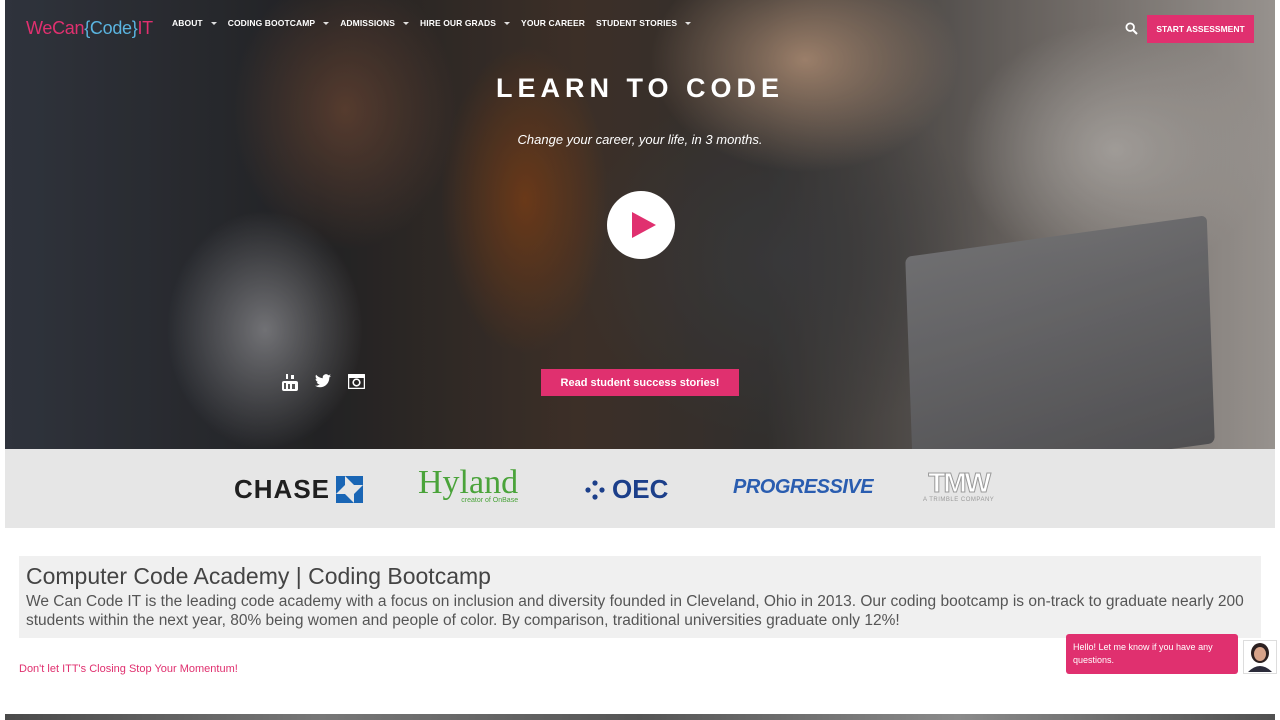 The image size is (1280, 720). What do you see at coordinates (350, 489) in the screenshot?
I see `chase-octagon-icon` at bounding box center [350, 489].